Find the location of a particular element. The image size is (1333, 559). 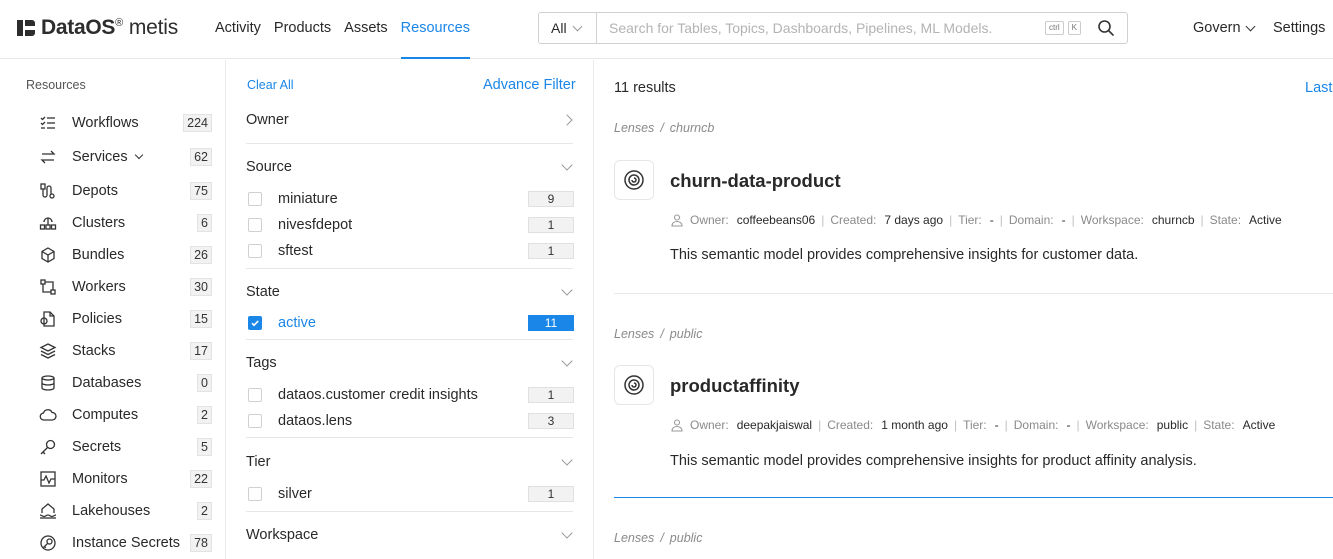

sidebar-item-workers: Workers 30 is located at coordinates (125, 287).